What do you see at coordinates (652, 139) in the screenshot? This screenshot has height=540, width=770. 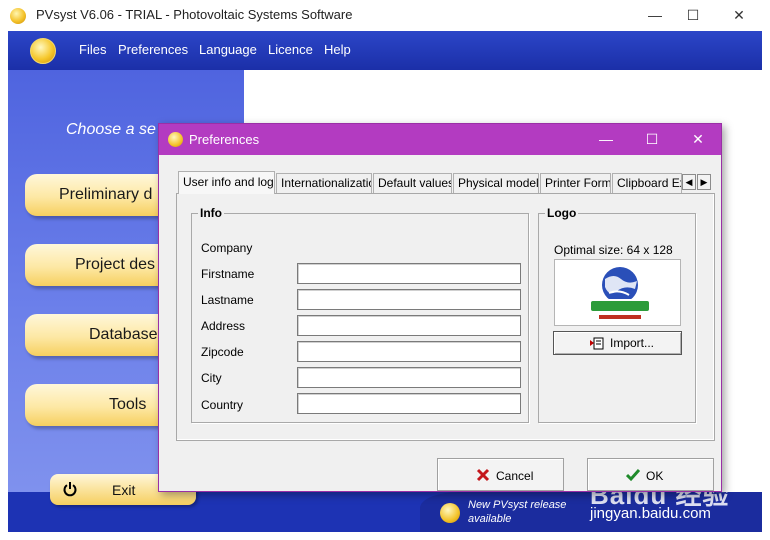 I see `dialog-maximize-button: ☐` at bounding box center [652, 139].